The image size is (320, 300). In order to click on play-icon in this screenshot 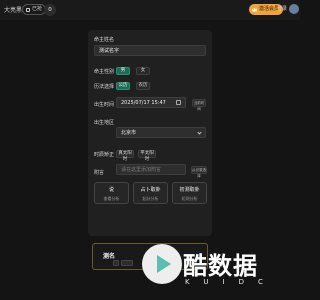, I will do `click(162, 264)`.